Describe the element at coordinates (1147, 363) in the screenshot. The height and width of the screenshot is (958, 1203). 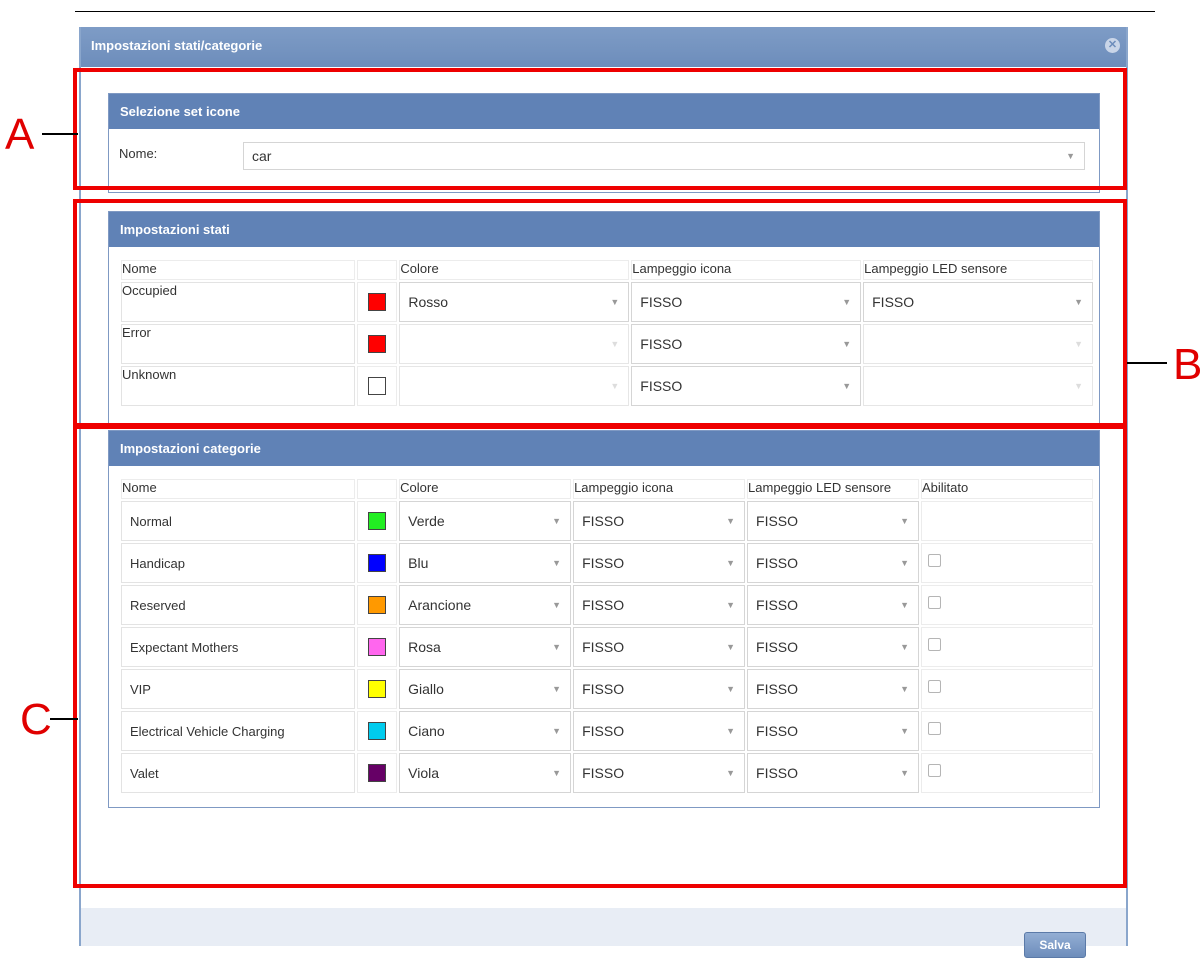
I see `annotation-leader-b` at that location.